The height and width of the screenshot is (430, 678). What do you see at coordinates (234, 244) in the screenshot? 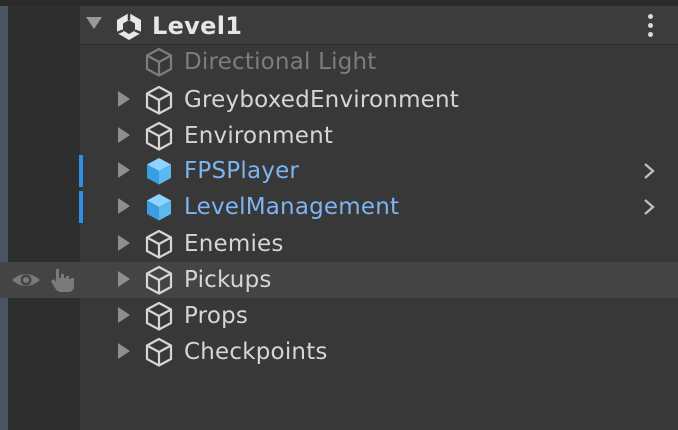
I see `item-label: Enemies` at bounding box center [234, 244].